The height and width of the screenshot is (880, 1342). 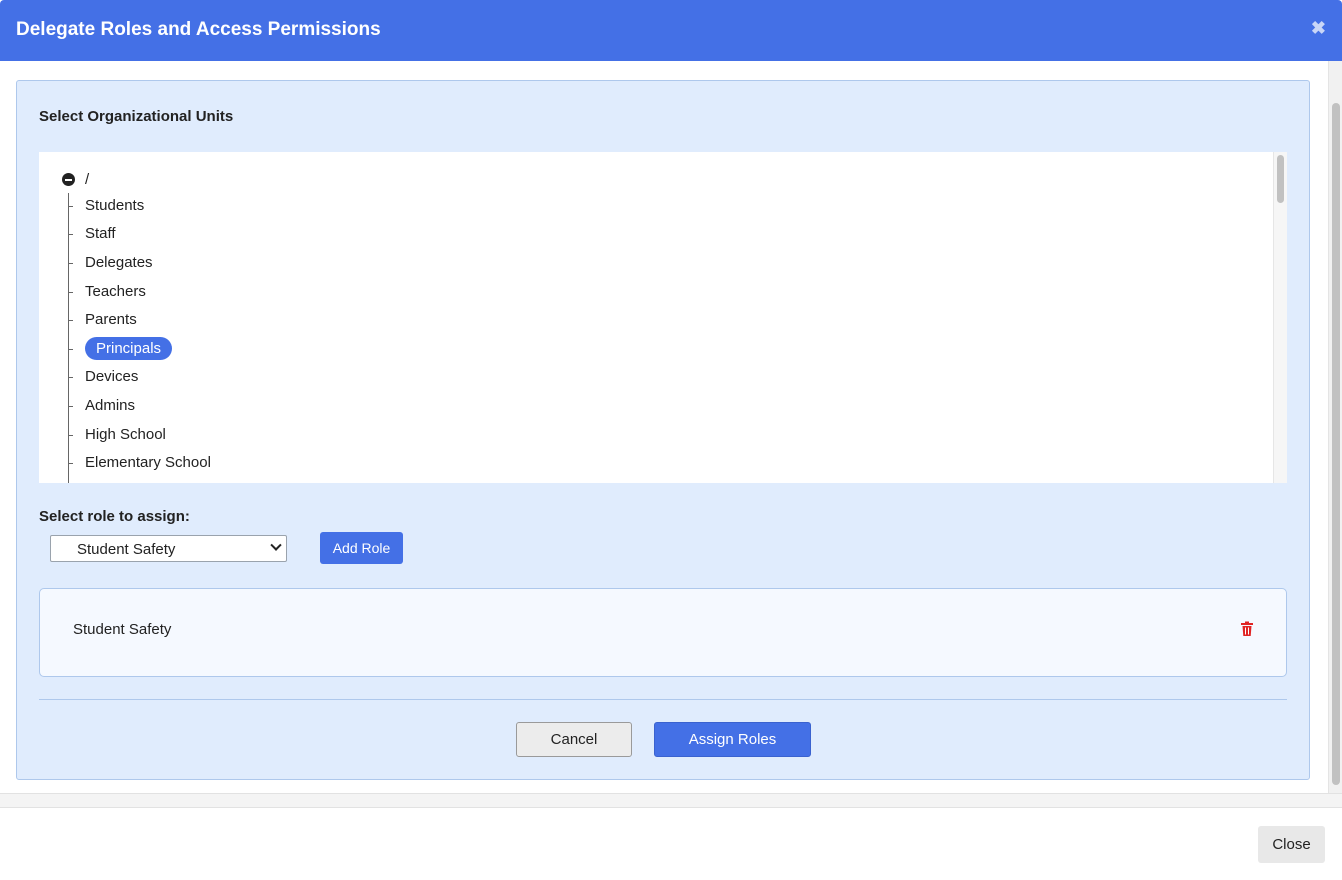 I want to click on tree-item-admins: Admins, so click(x=339, y=406).